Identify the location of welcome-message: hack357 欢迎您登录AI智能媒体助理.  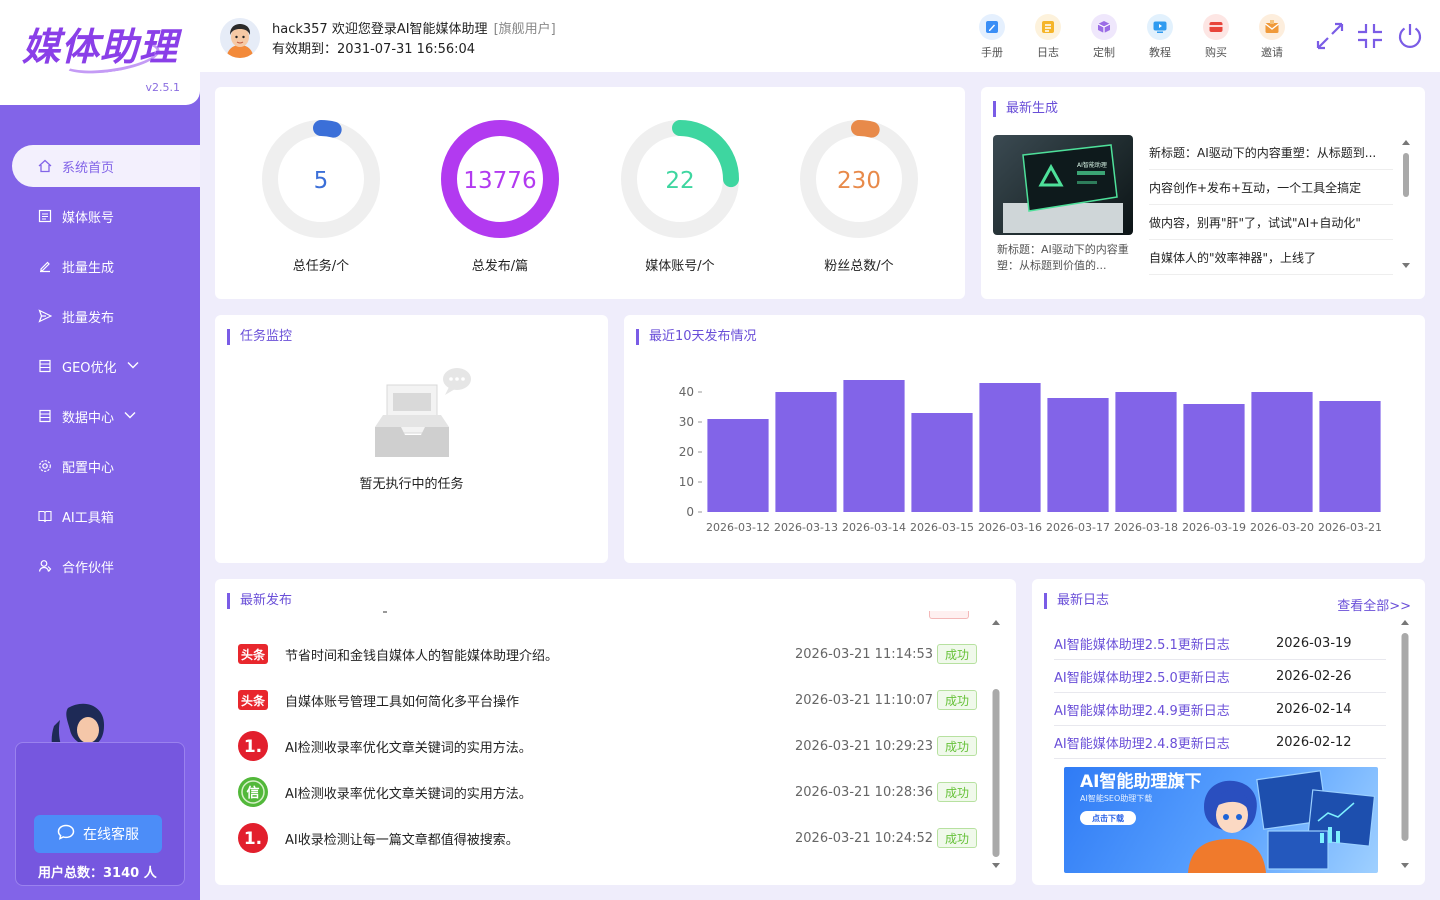
(380, 29).